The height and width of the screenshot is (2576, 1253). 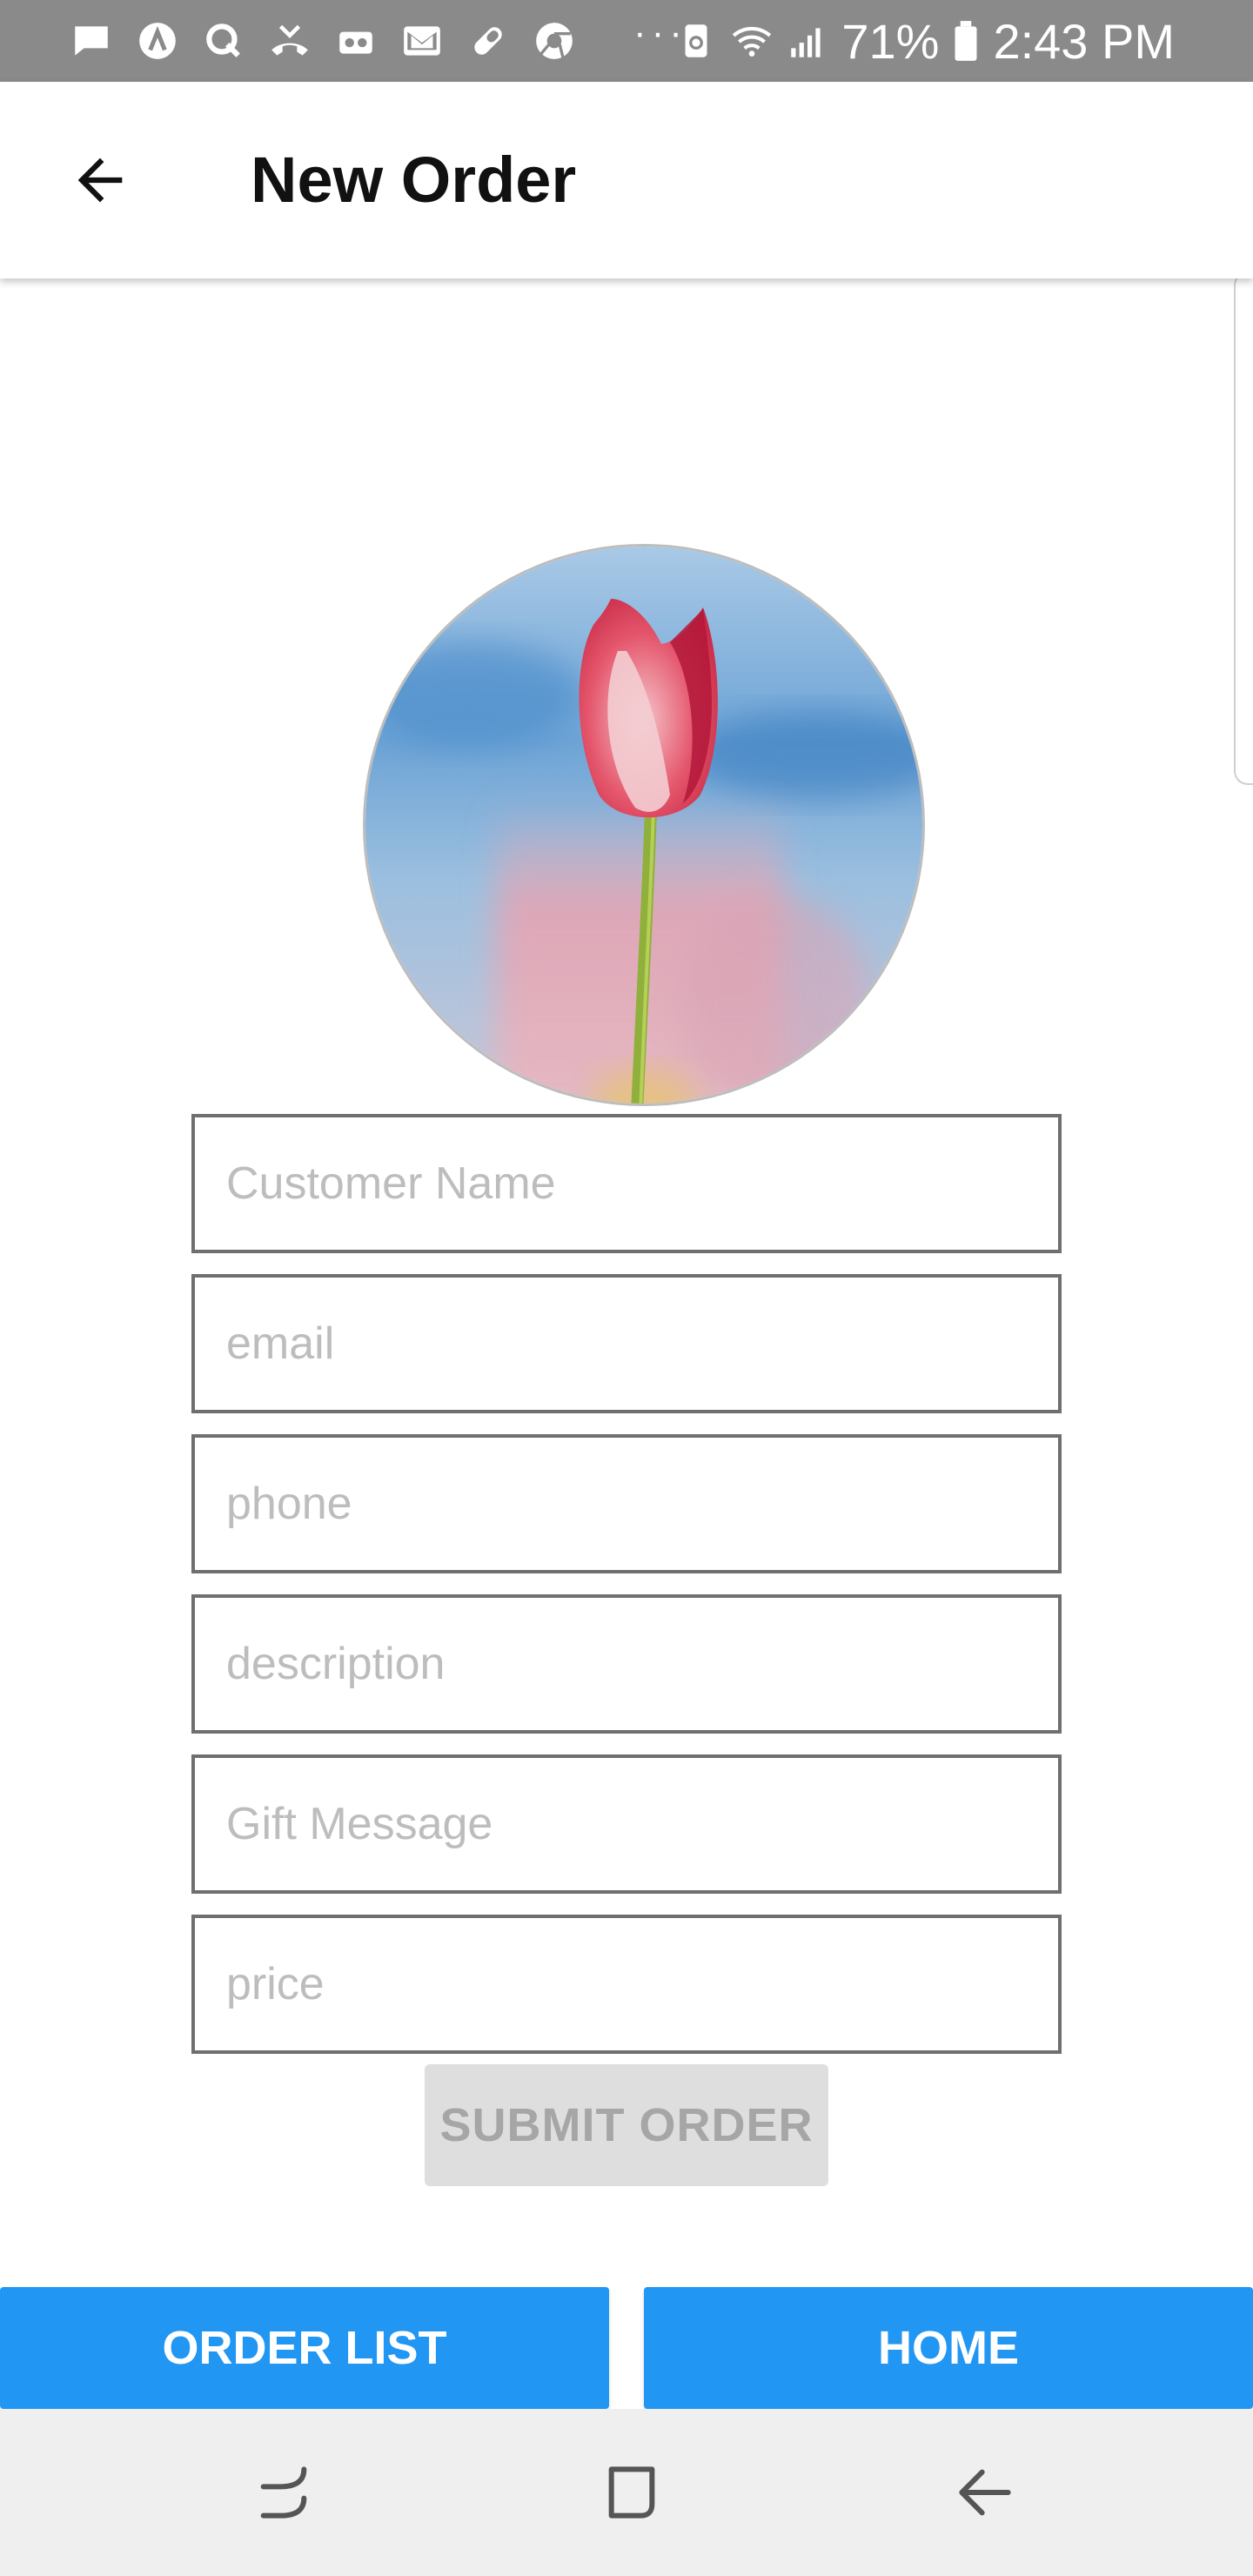 I want to click on home-button: HOME, so click(x=948, y=2348).